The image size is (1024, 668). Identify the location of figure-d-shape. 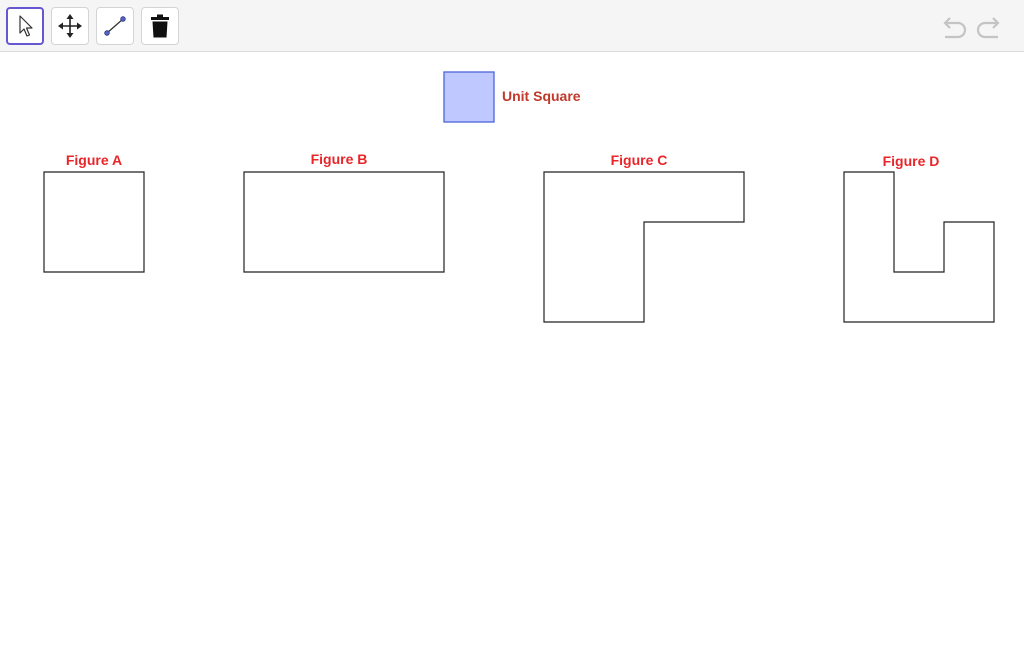
(919, 247).